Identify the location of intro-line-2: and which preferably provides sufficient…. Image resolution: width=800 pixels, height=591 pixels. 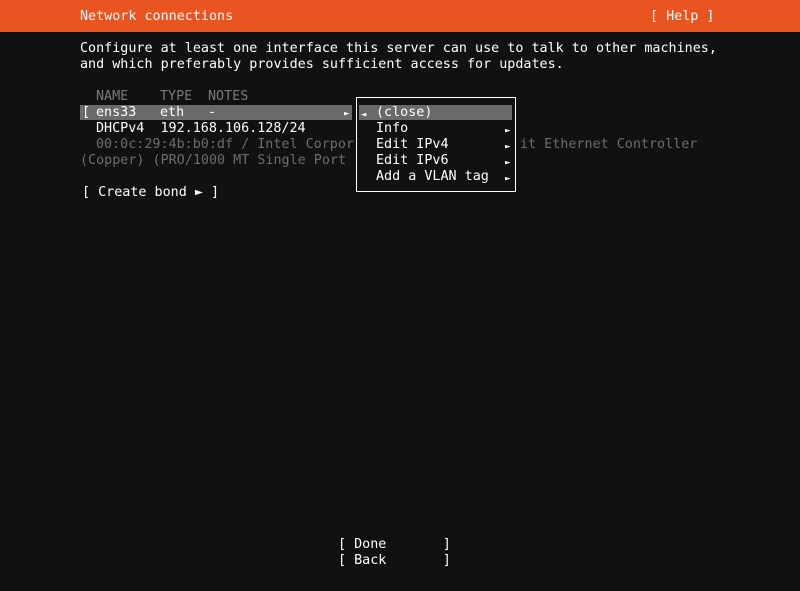
(322, 64).